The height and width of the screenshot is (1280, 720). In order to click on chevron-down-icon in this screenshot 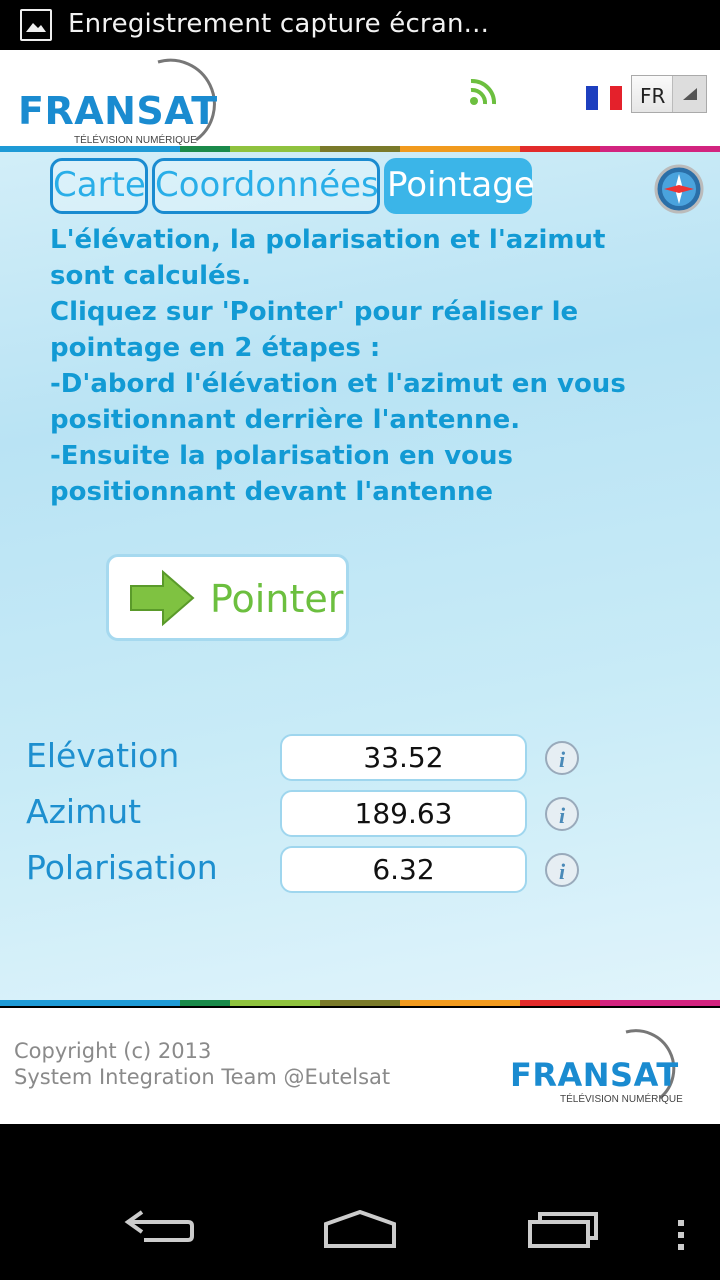, I will do `click(689, 94)`.